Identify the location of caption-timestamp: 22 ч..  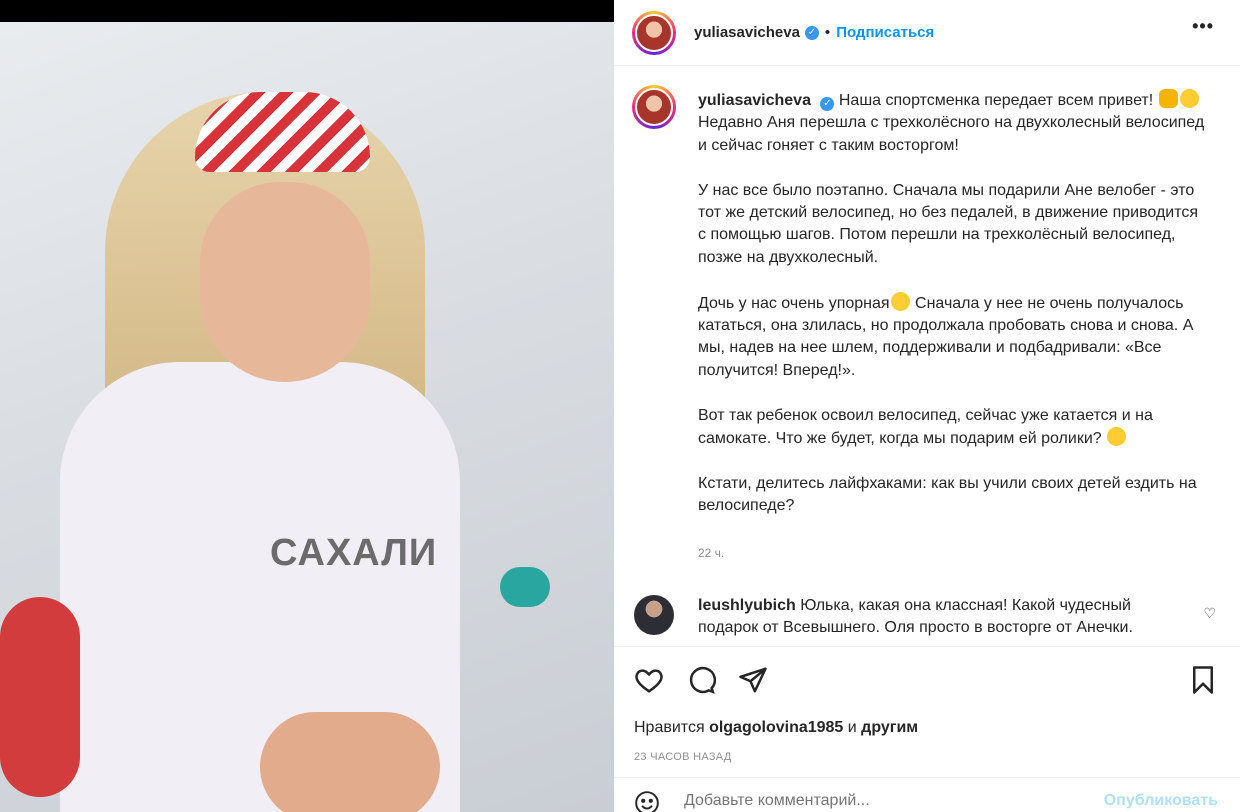
(711, 553).